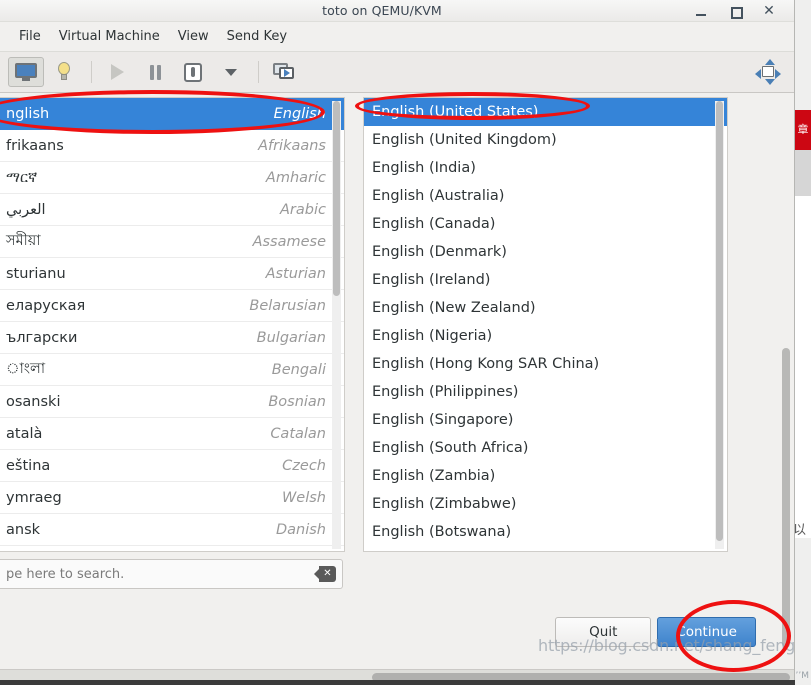 Image resolution: width=811 pixels, height=685 pixels. Describe the element at coordinates (545, 140) in the screenshot. I see `locale-row: English (United Kingdom)` at that location.